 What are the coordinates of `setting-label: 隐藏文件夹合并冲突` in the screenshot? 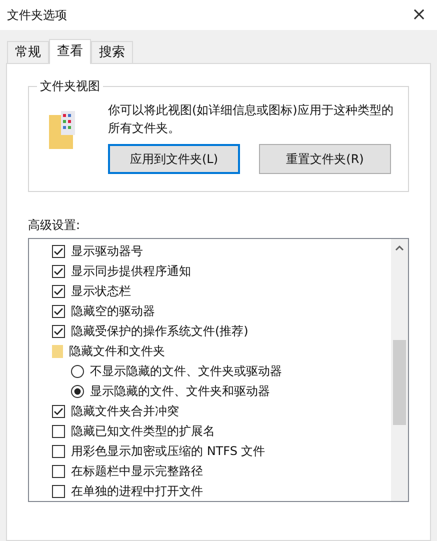 It's located at (125, 411).